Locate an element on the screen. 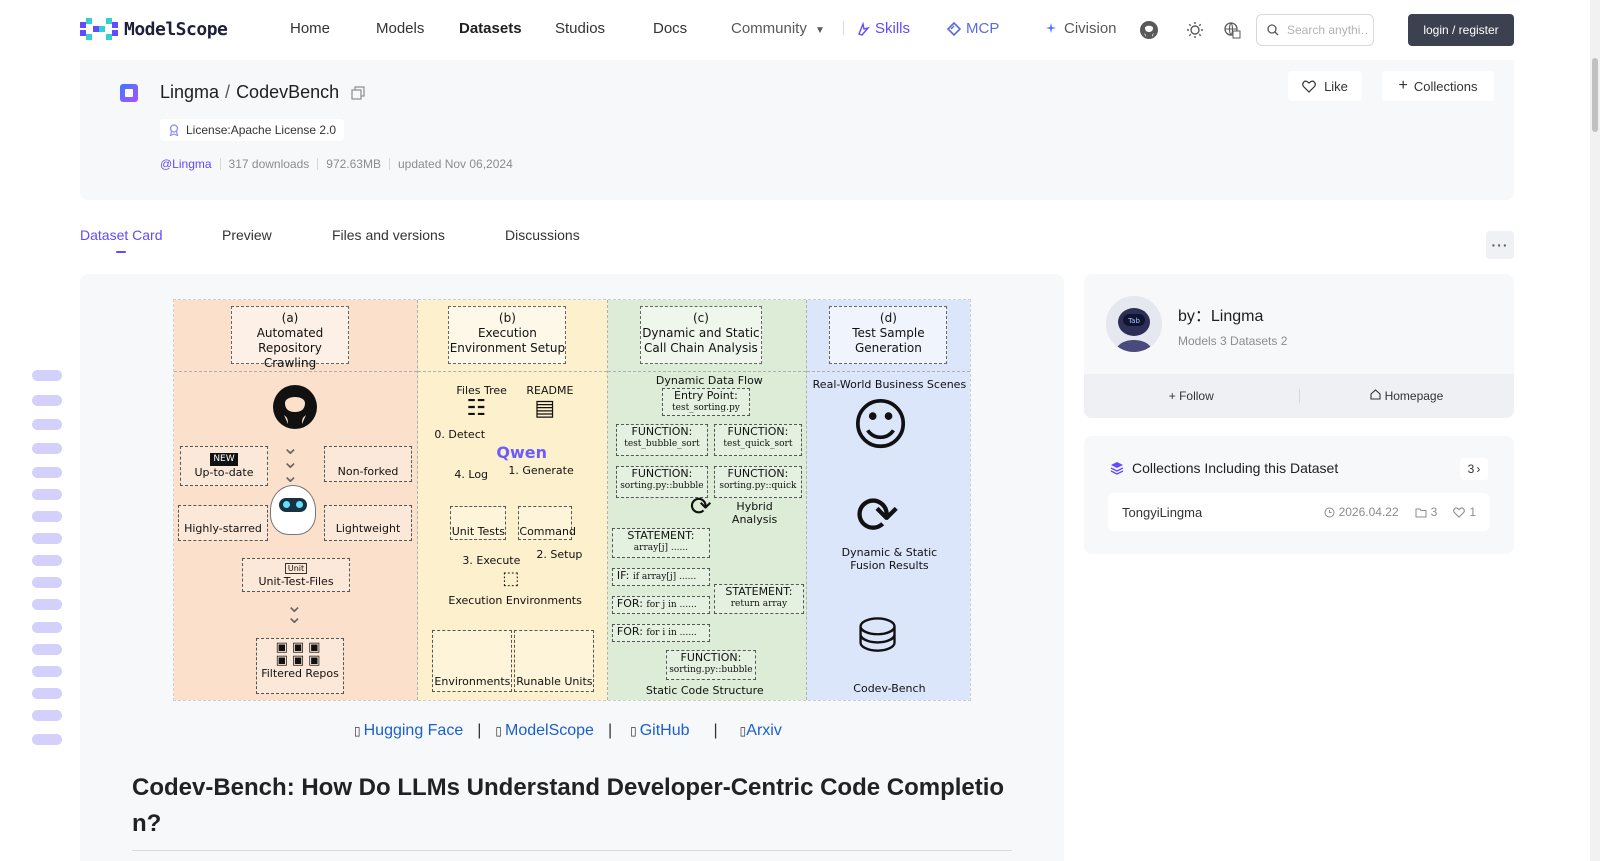  theme-toggle-icon is located at coordinates (1195, 30).